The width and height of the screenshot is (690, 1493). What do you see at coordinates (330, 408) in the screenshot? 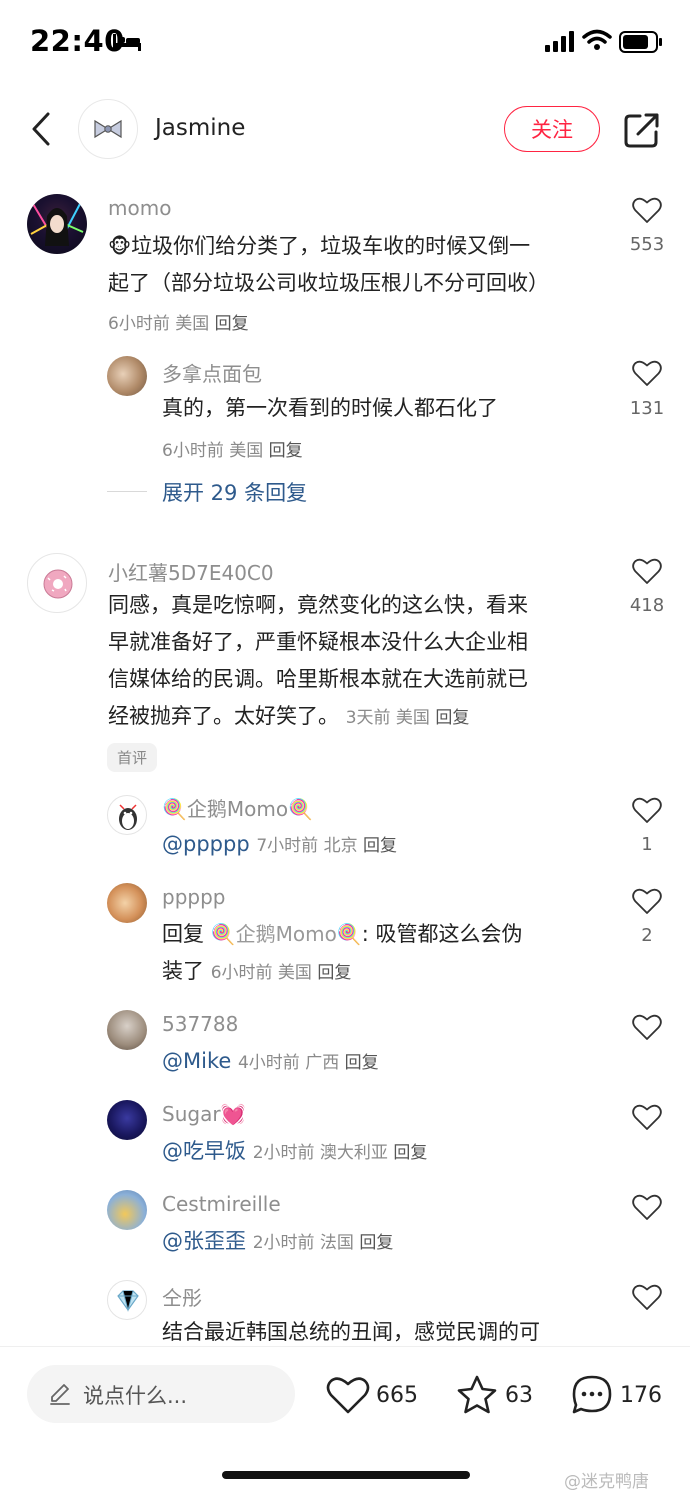
I see `comment-text: 真的，第一次看到的时候人都石化了` at bounding box center [330, 408].